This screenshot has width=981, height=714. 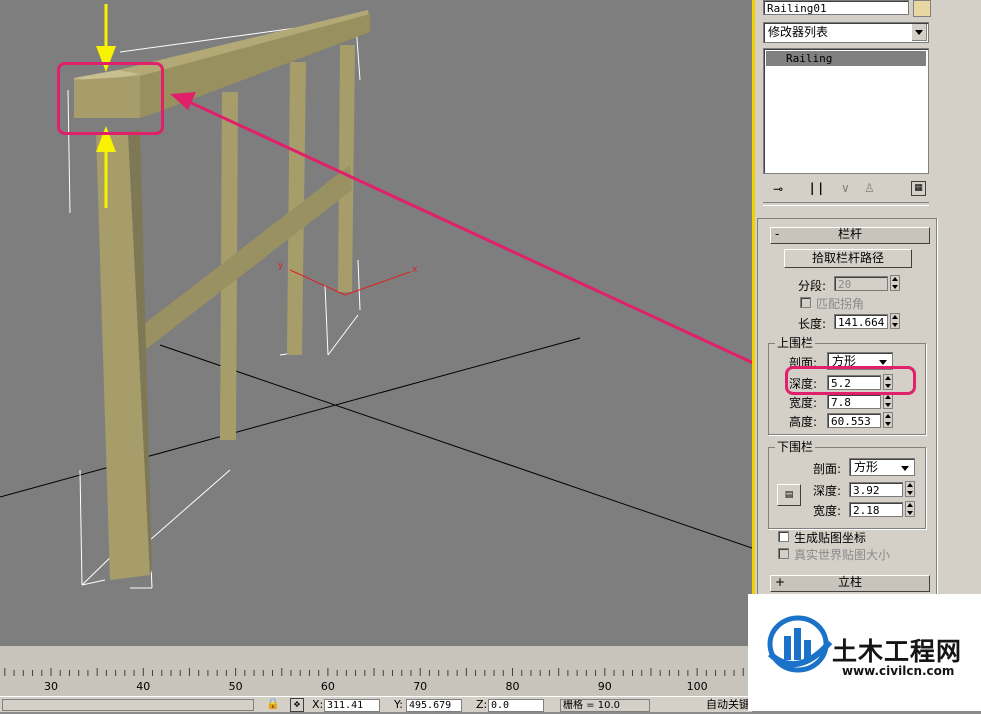 What do you see at coordinates (876, 489) in the screenshot?
I see `lower-depth-field: 3.92` at bounding box center [876, 489].